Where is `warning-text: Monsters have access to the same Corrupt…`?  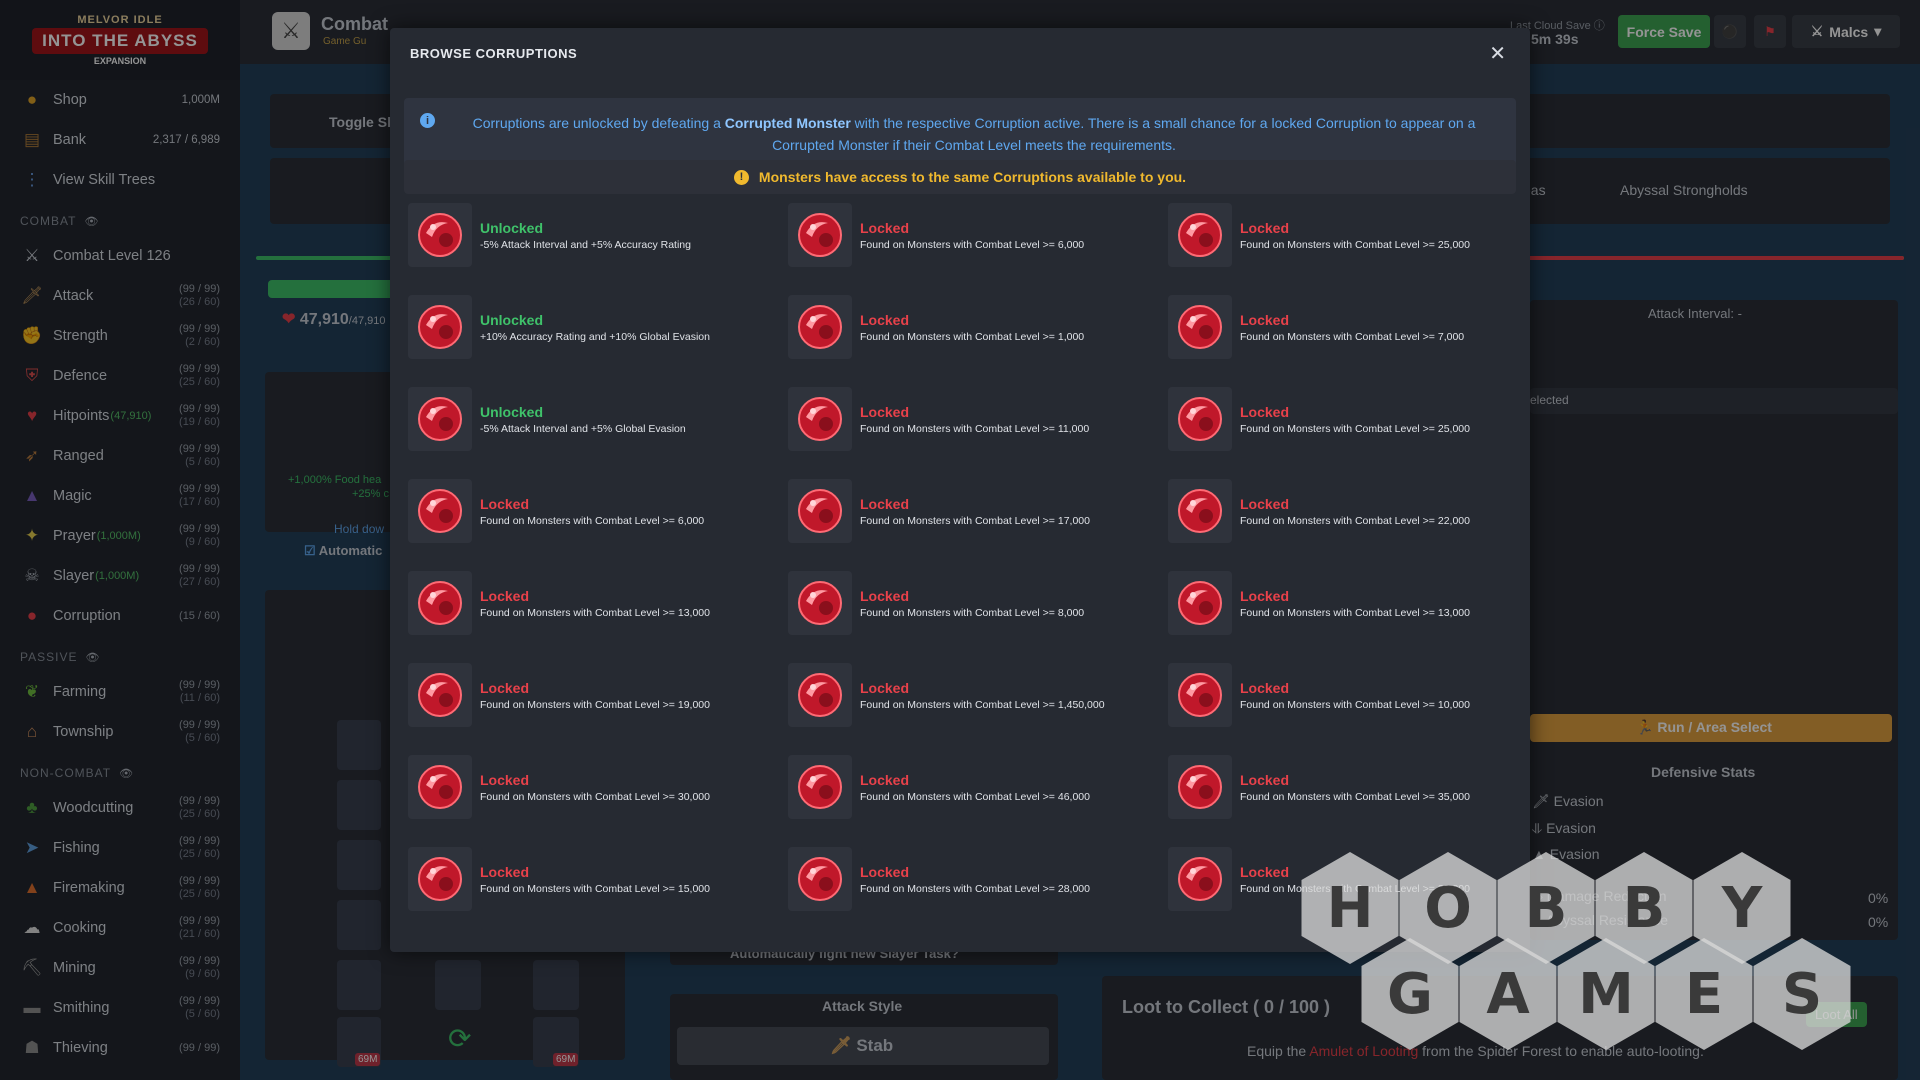 warning-text: Monsters have access to the same Corrupt… is located at coordinates (972, 177).